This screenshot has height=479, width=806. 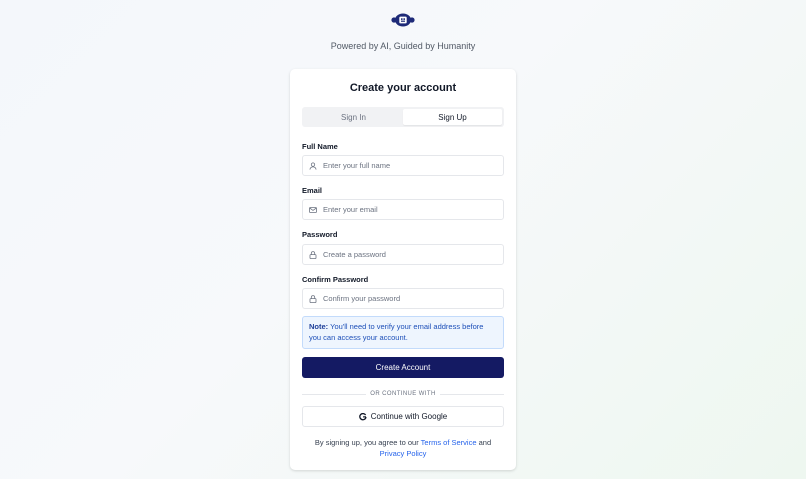 What do you see at coordinates (409, 416) in the screenshot?
I see `google-button-label: Continue with Google` at bounding box center [409, 416].